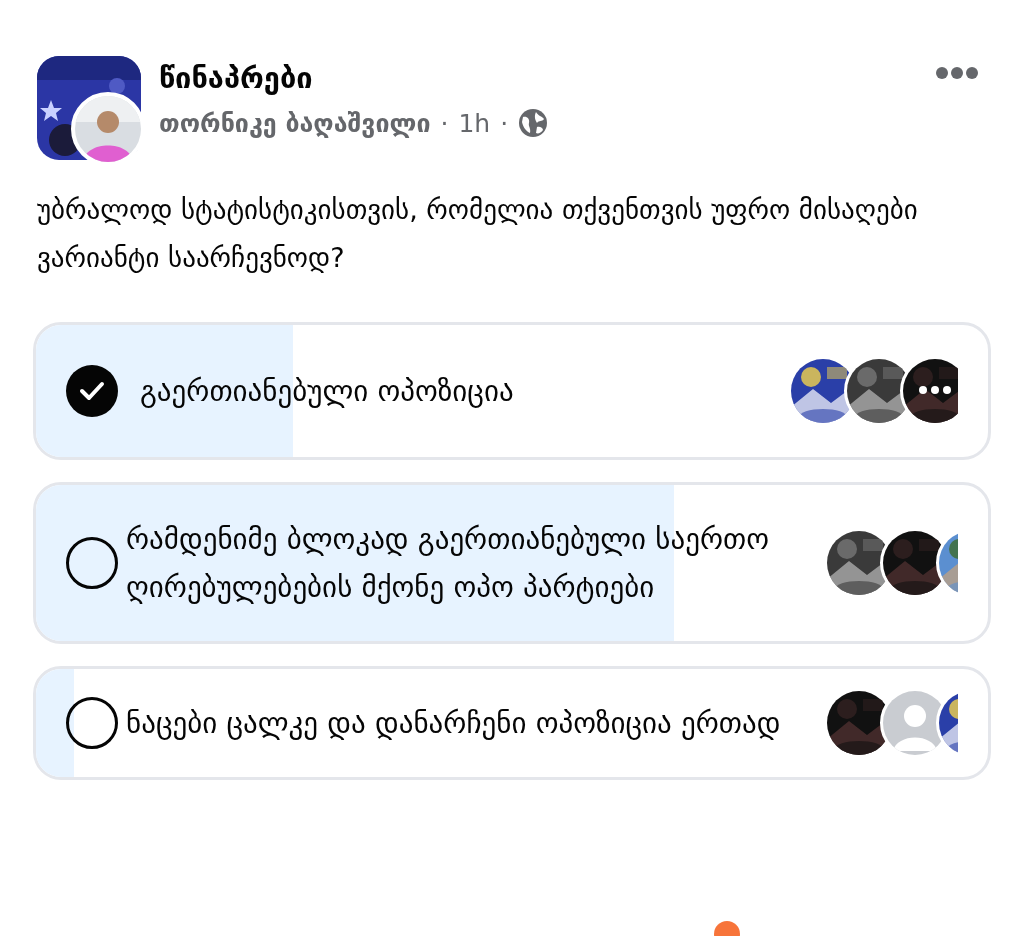  Describe the element at coordinates (935, 390) in the screenshot. I see `more-voters-icon` at that location.